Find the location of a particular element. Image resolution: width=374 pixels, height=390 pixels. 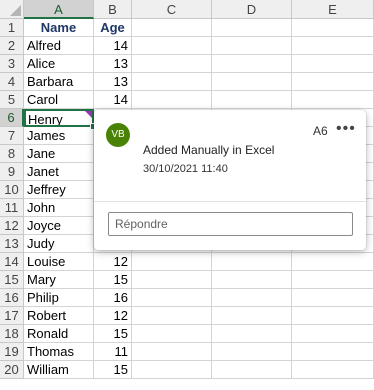

cell-e16 is located at coordinates (333, 298).